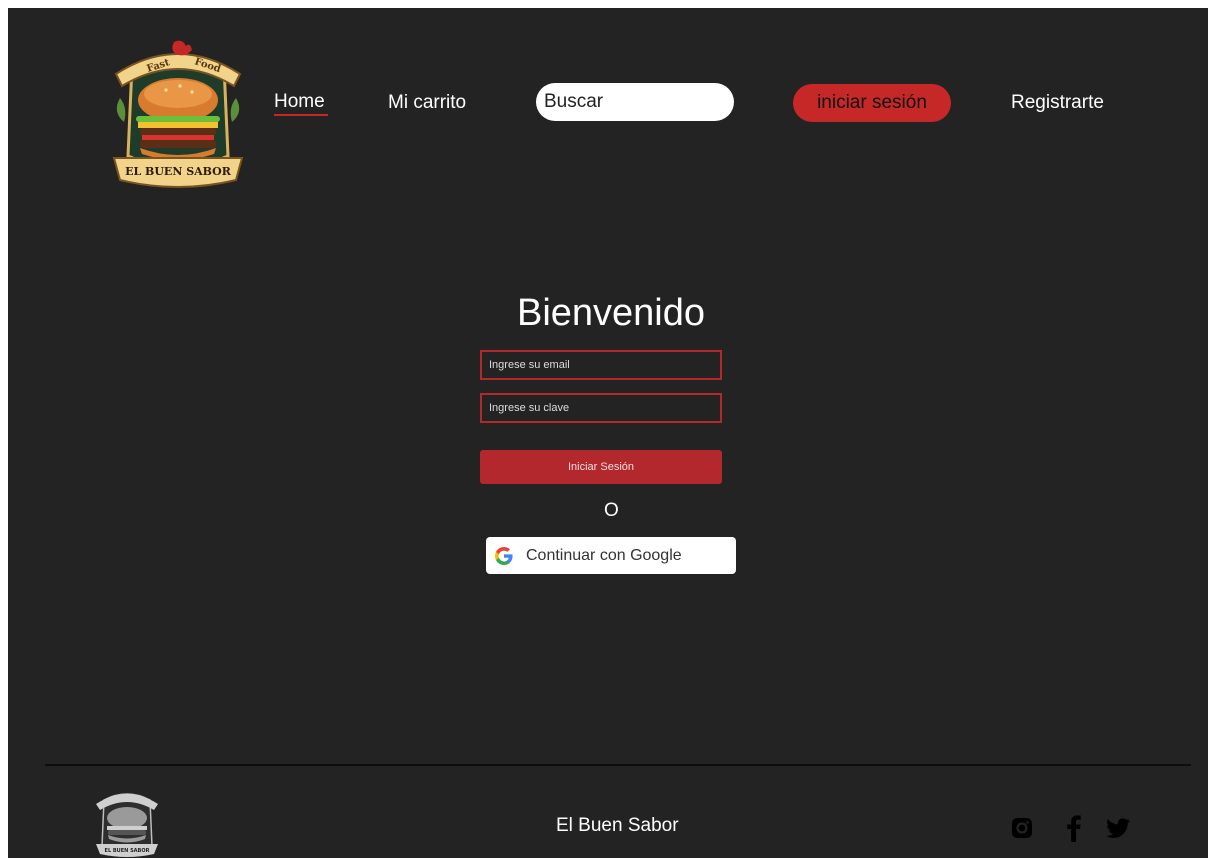 Image resolution: width=1208 pixels, height=858 pixels. Describe the element at coordinates (666, 102) in the screenshot. I see `search-input` at that location.